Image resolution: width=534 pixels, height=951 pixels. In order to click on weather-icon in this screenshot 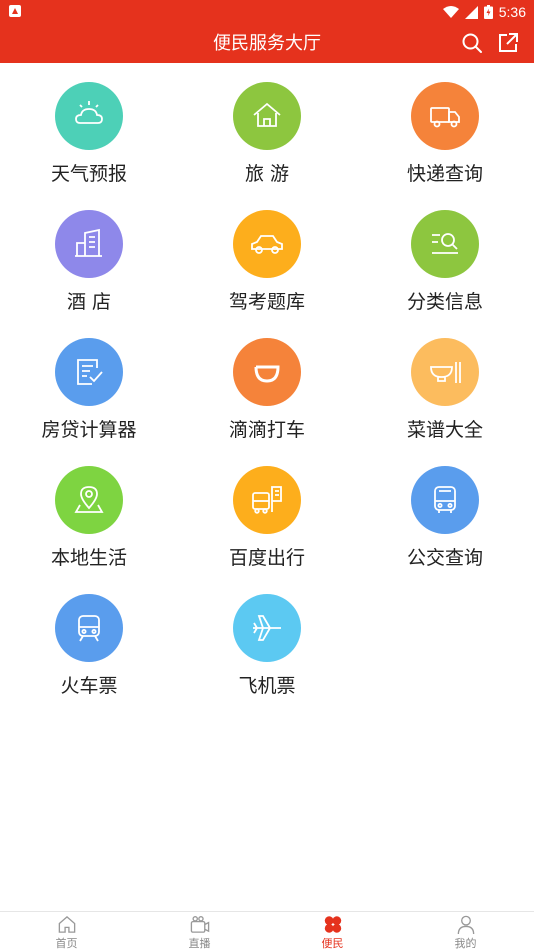, I will do `click(89, 116)`.